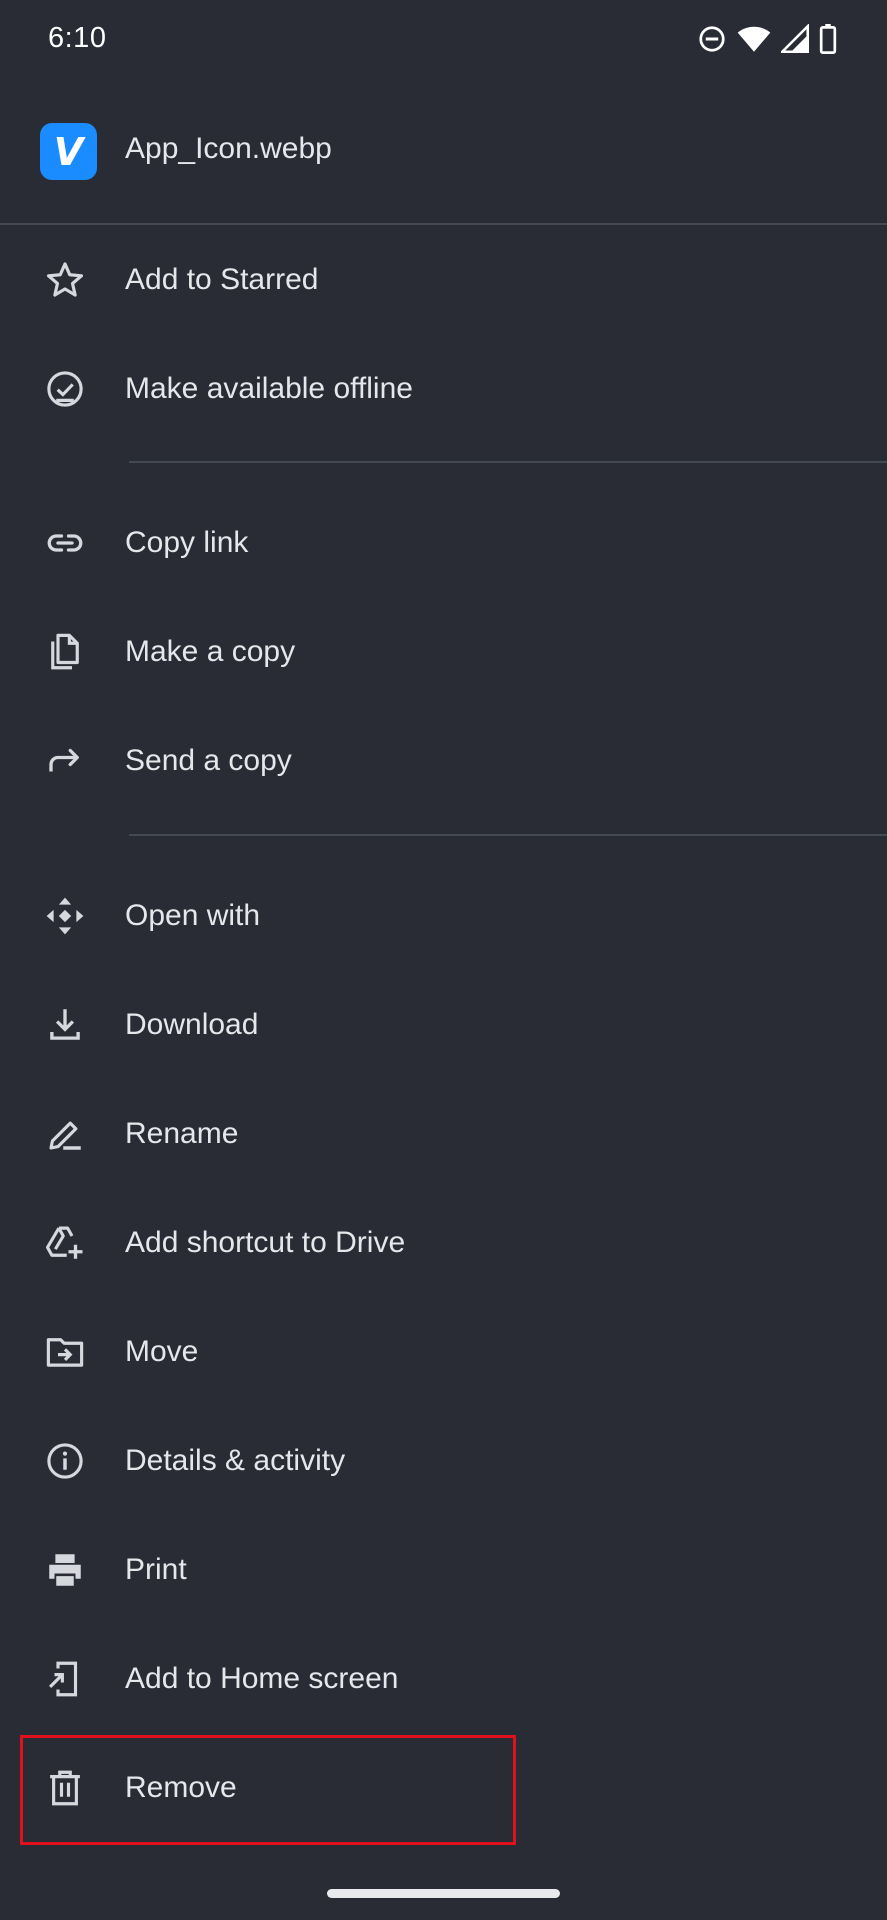  What do you see at coordinates (192, 1024) in the screenshot?
I see `menu-label: Download` at bounding box center [192, 1024].